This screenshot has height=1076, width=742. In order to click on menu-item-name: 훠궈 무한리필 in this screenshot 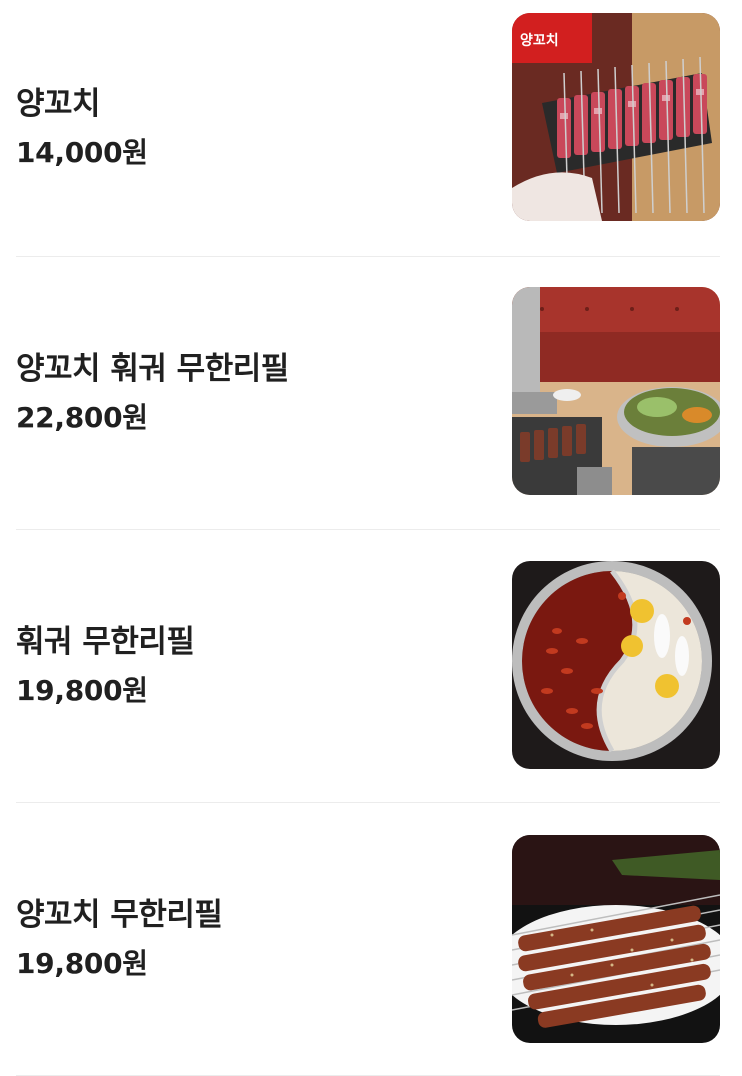, I will do `click(105, 642)`.